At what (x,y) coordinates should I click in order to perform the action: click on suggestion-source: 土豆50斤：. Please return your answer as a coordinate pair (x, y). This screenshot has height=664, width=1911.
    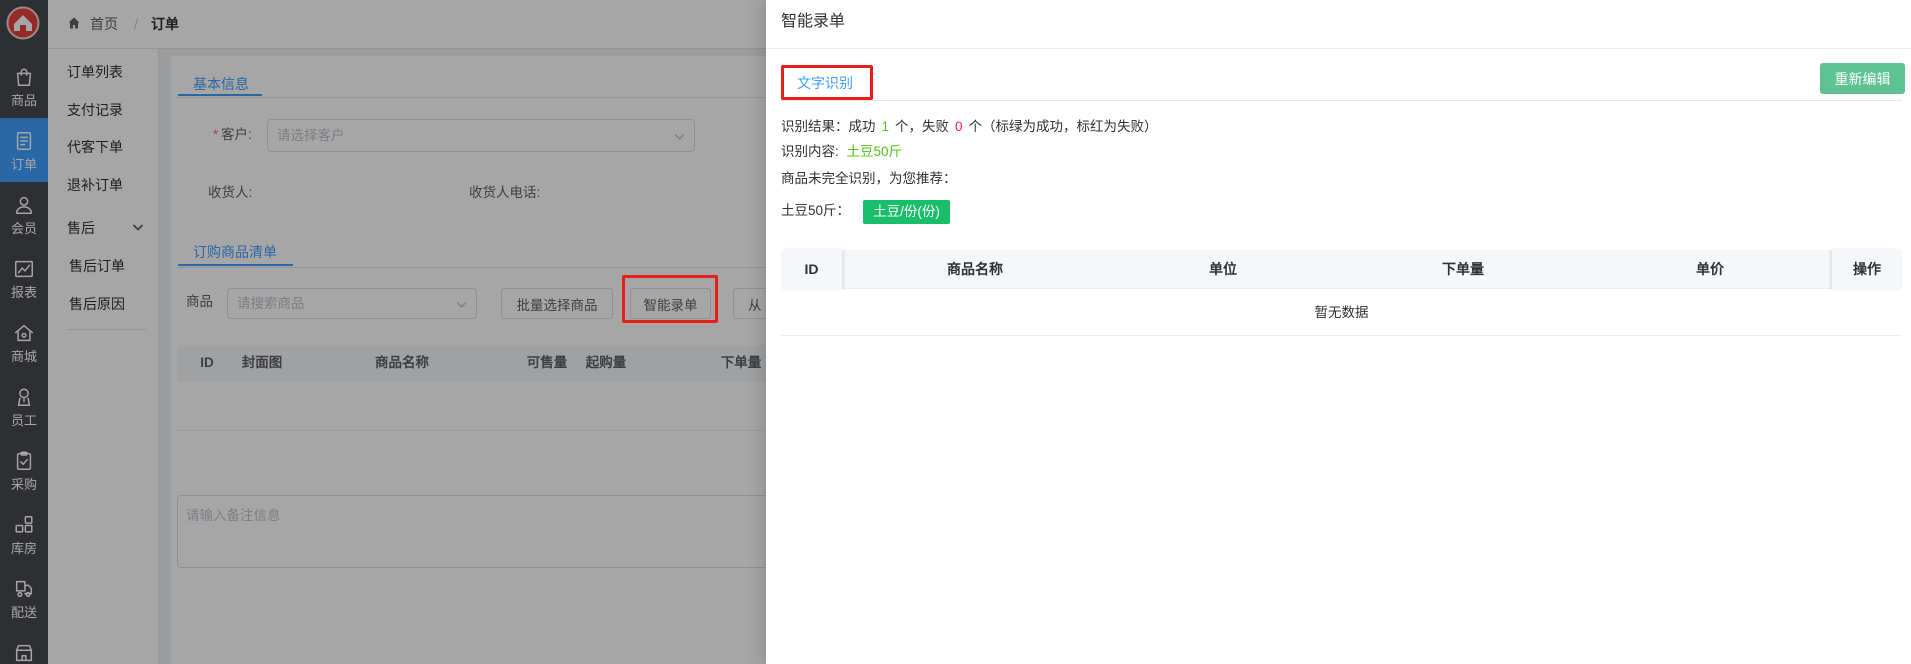
    Looking at the image, I should click on (816, 210).